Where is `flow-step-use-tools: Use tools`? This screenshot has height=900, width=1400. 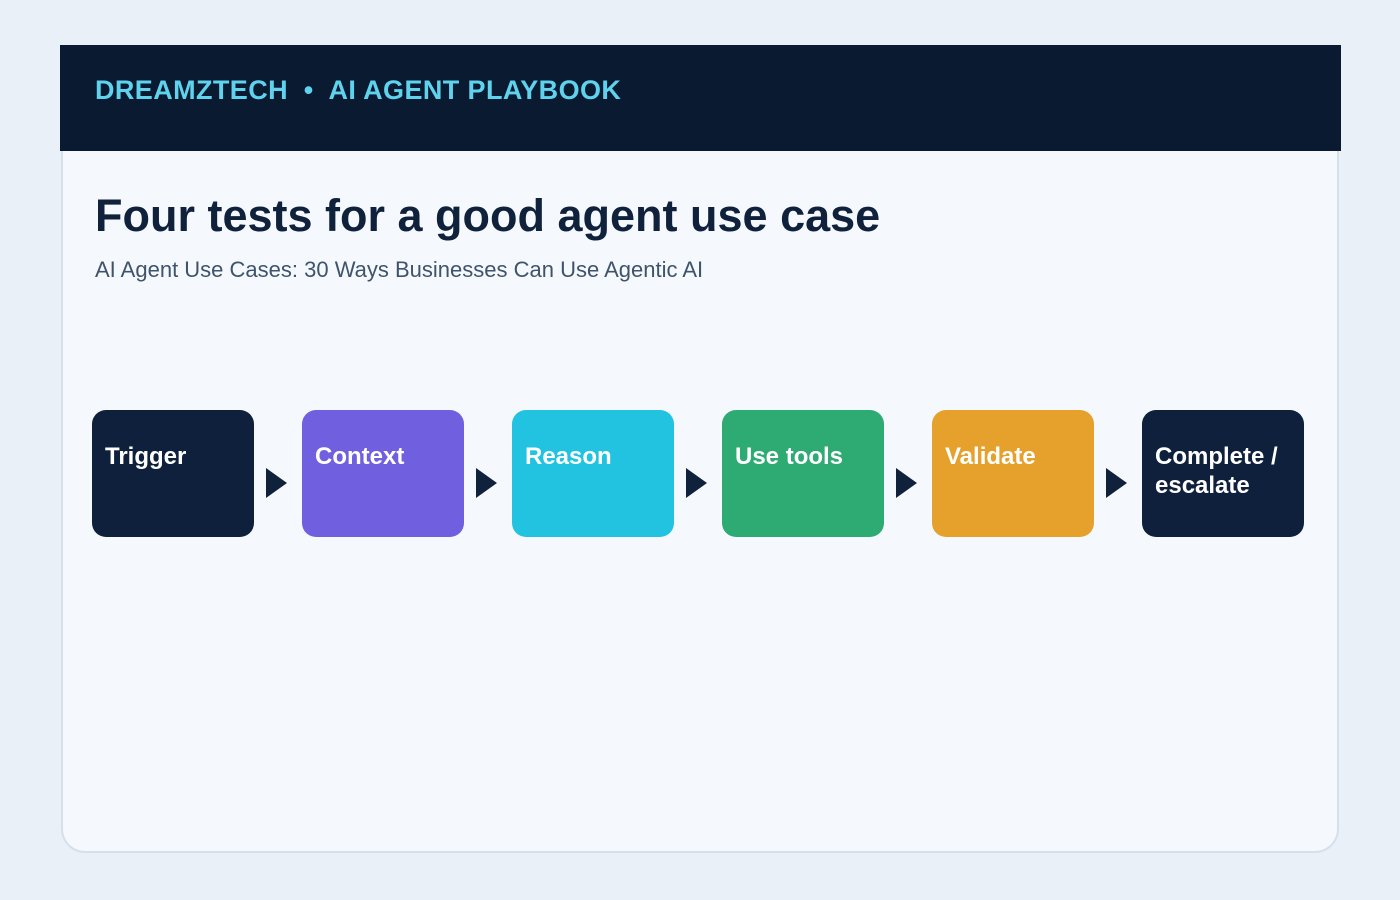
flow-step-use-tools: Use tools is located at coordinates (803, 473).